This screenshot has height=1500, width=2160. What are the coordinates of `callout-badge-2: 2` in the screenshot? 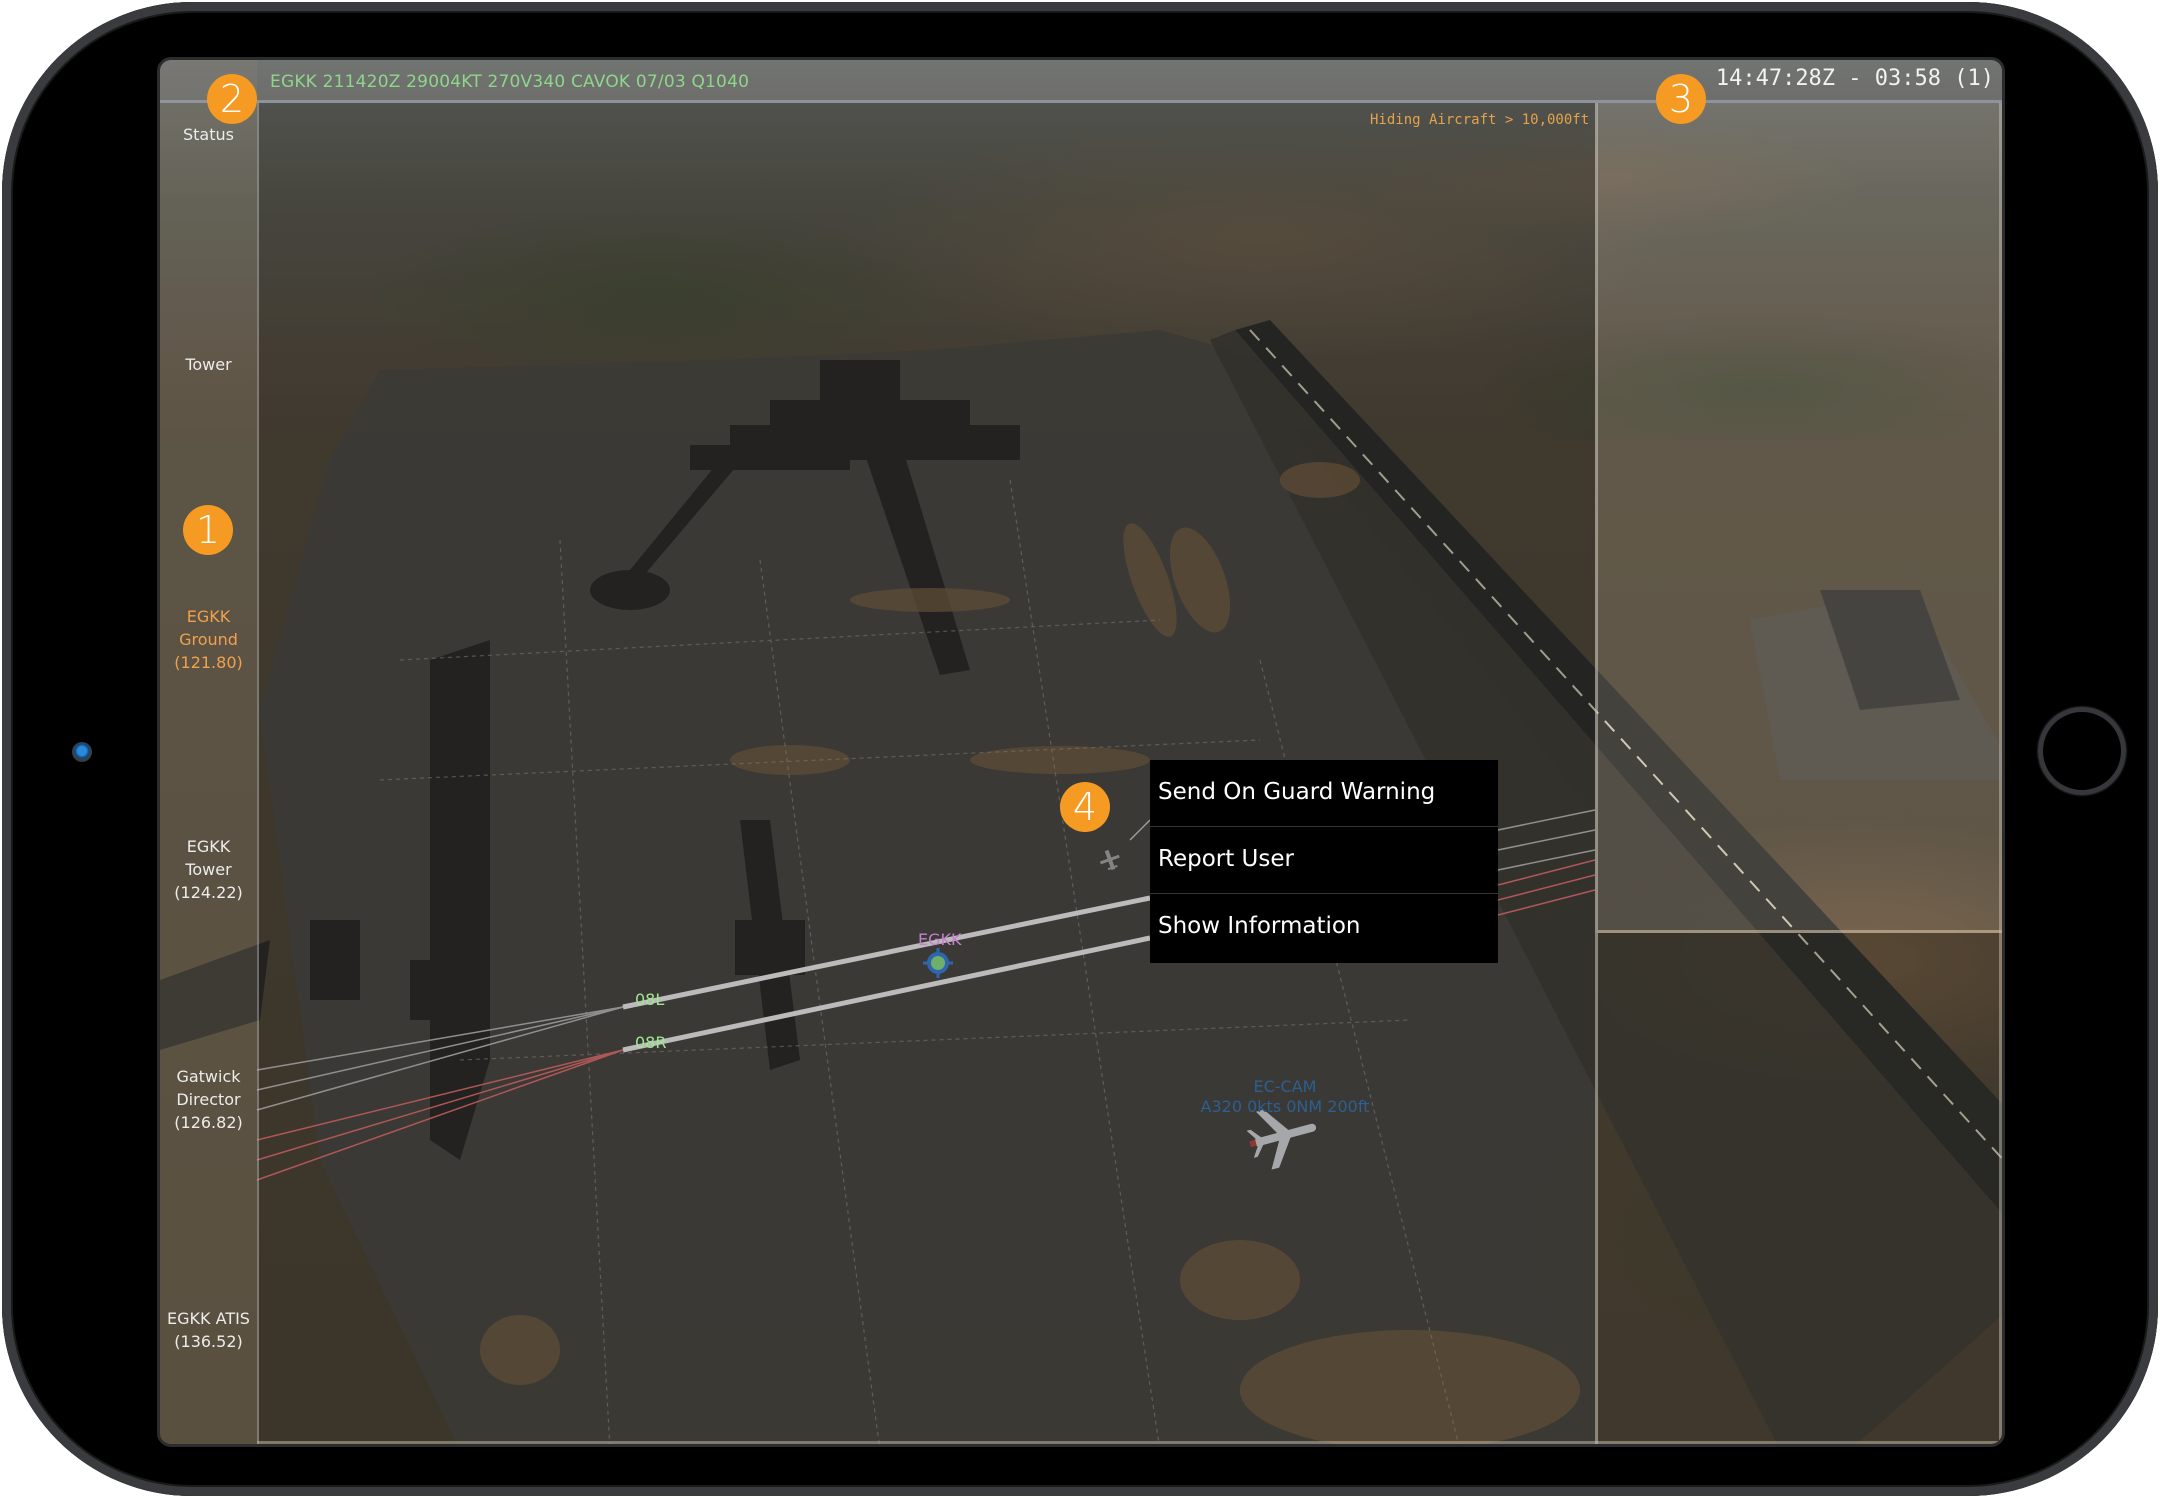 It's located at (232, 99).